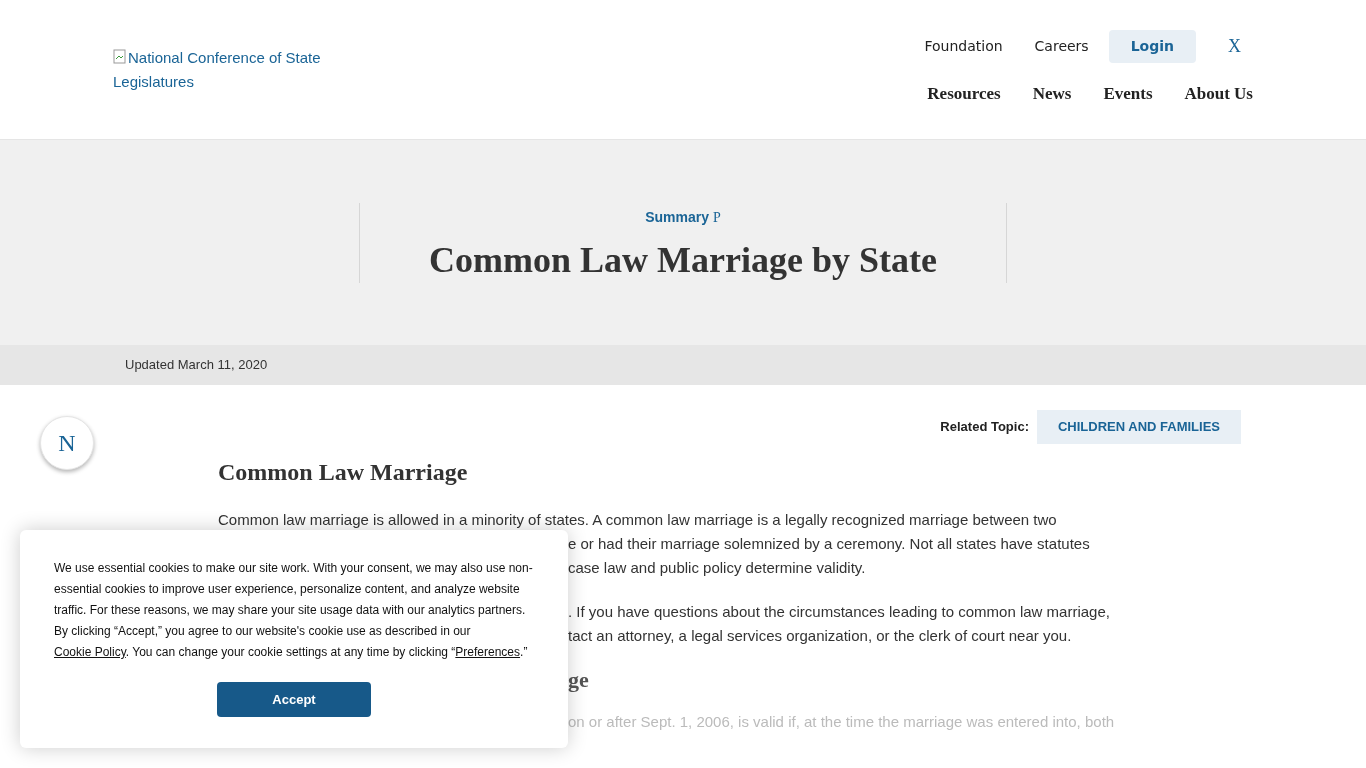 Image resolution: width=1366 pixels, height=768 pixels. Describe the element at coordinates (343, 472) in the screenshot. I see `section-heading: Common Law Marriage` at that location.